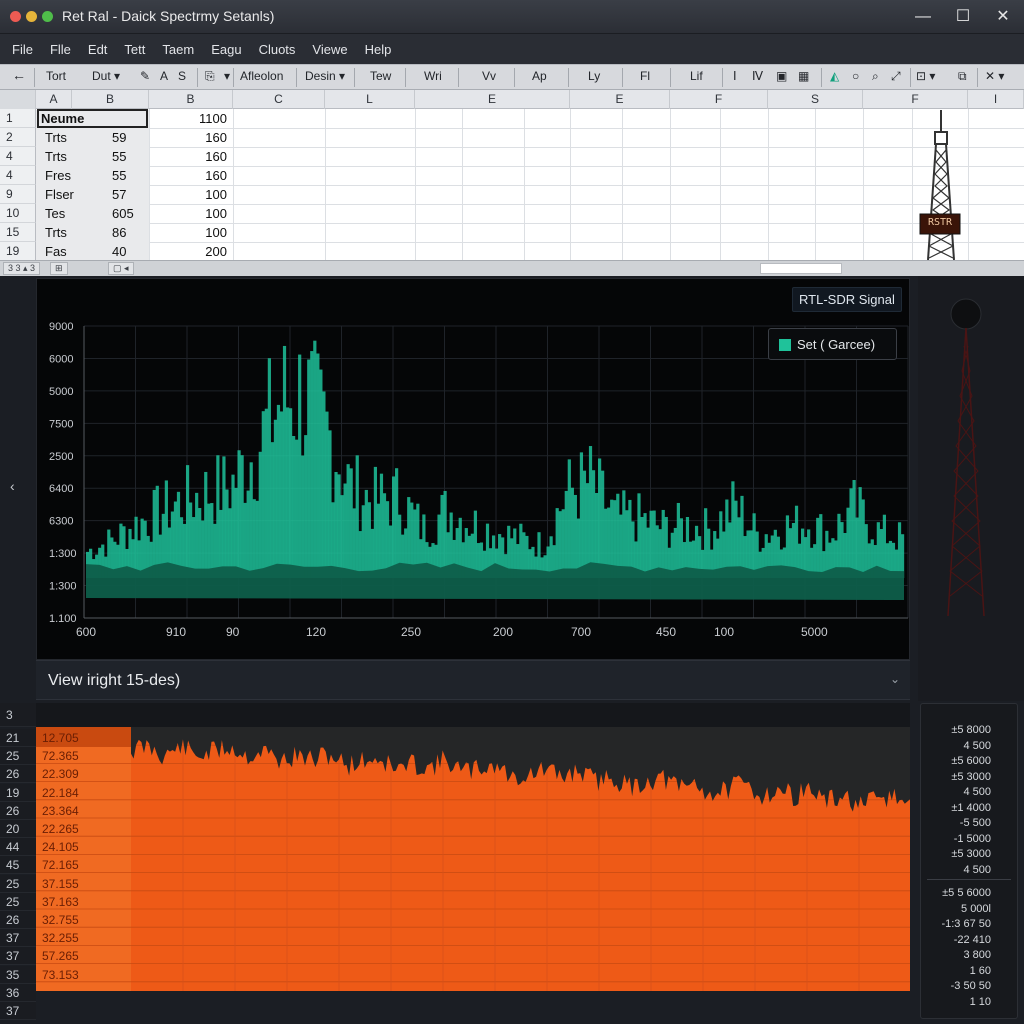 The height and width of the screenshot is (1024, 1024). Describe the element at coordinates (803, 76) in the screenshot. I see `grid-icon: ▦` at that location.